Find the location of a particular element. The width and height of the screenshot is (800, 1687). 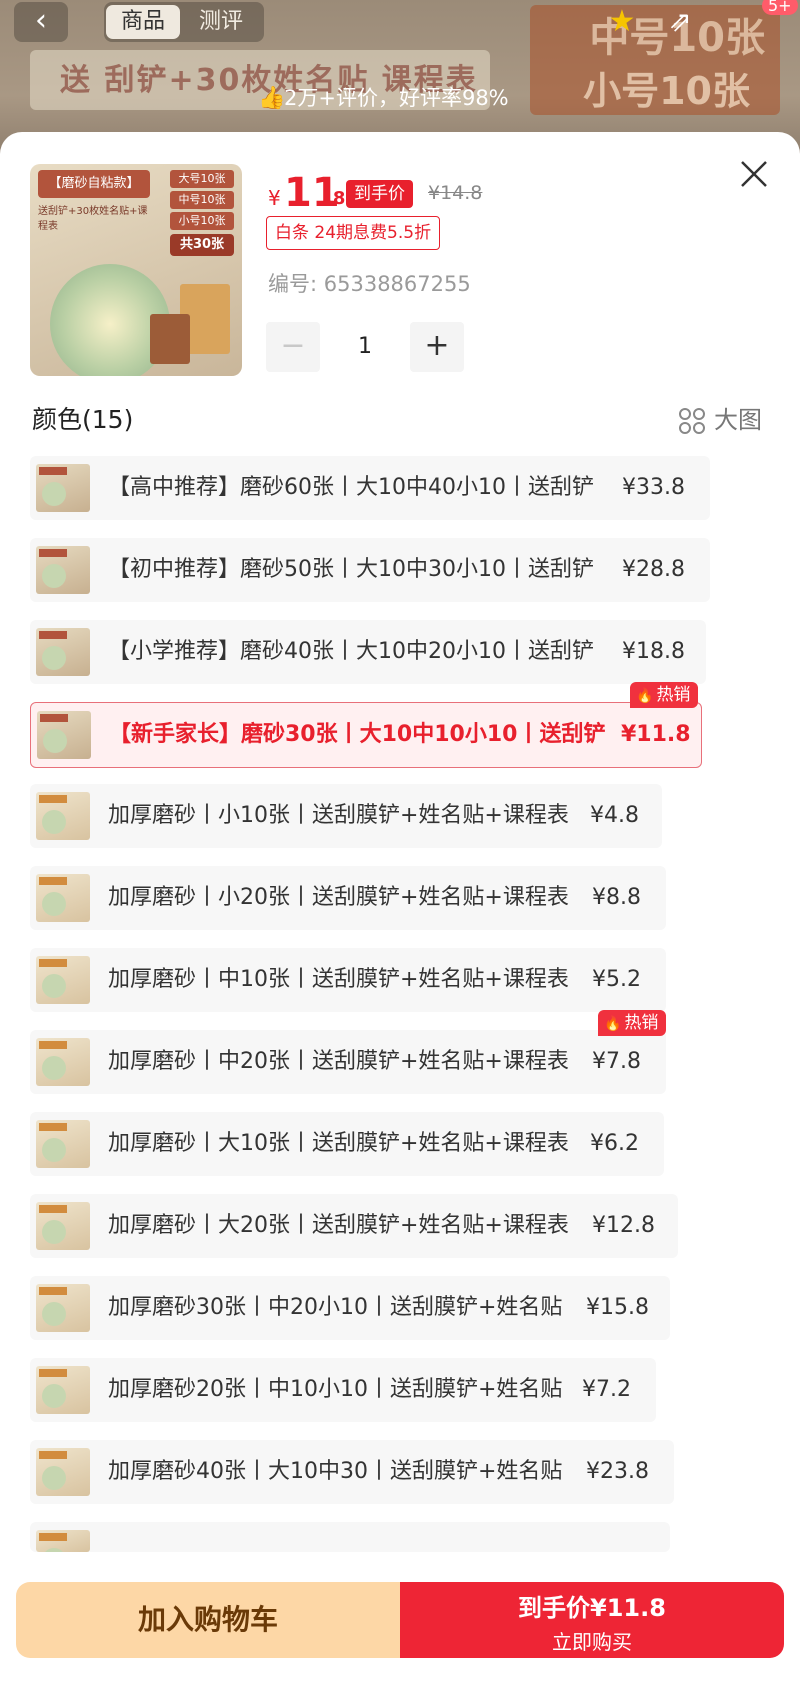

option-price: ¥4.8 is located at coordinates (614, 815).